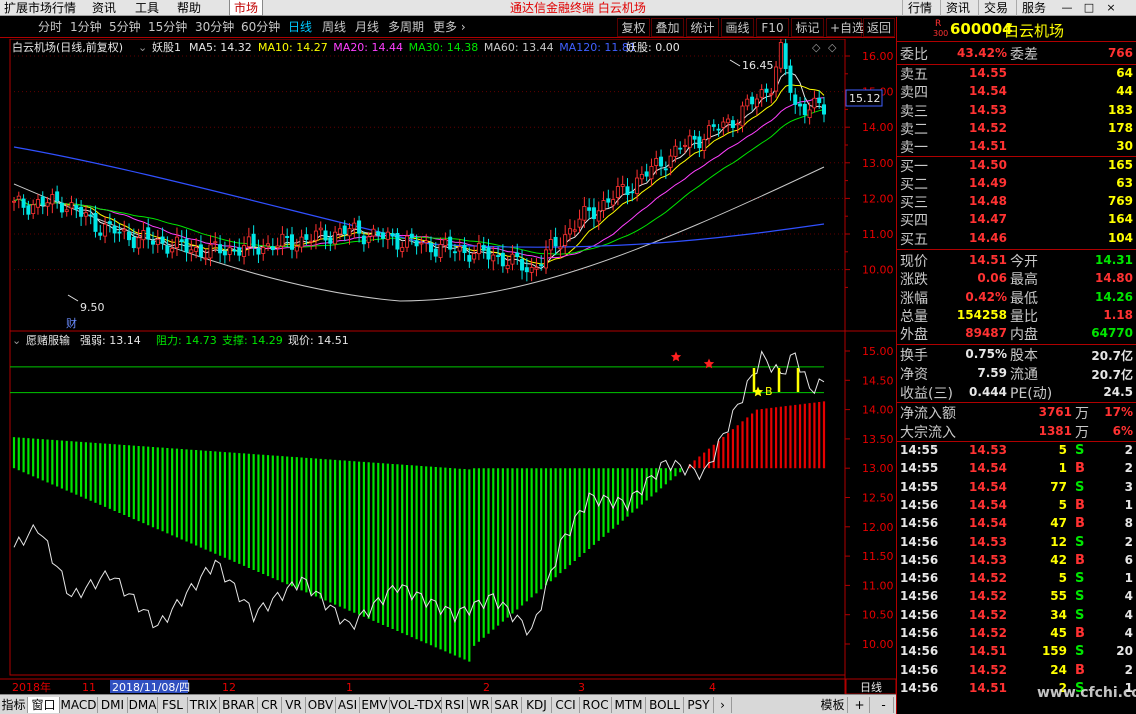 The image size is (1136, 714). Describe the element at coordinates (214, 27) in the screenshot. I see `period-30min: 30分钟` at that location.